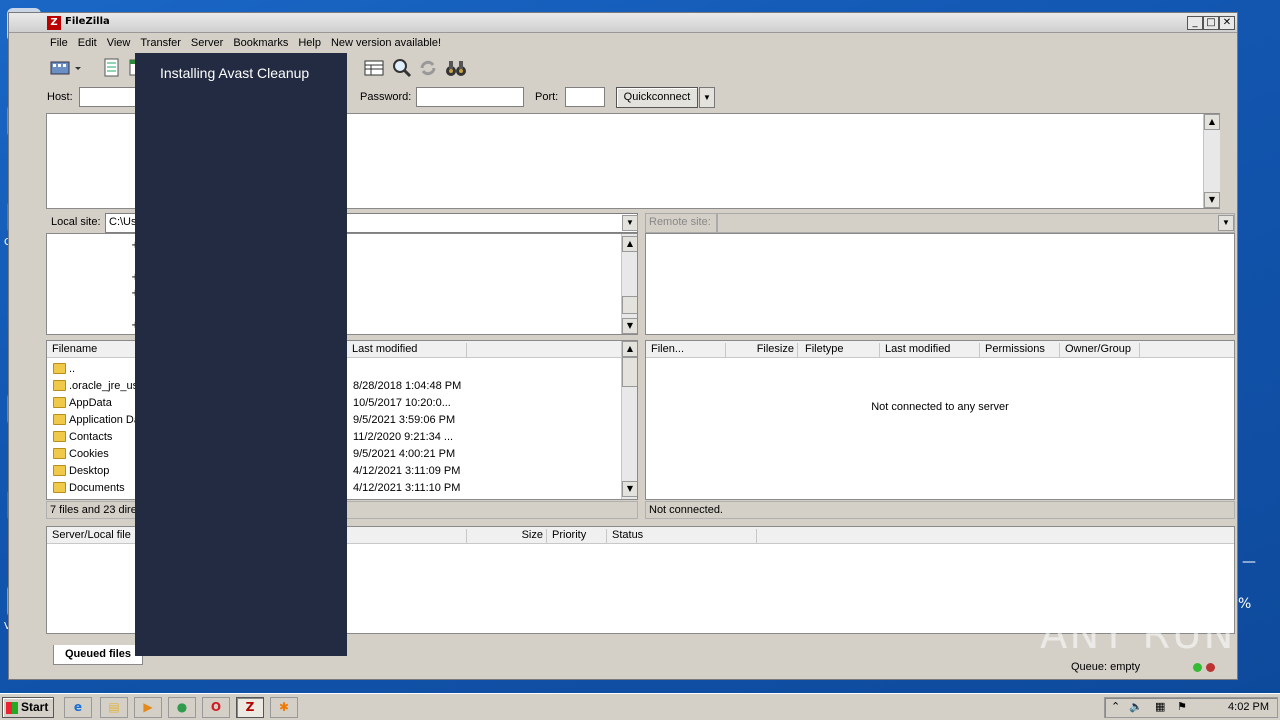  What do you see at coordinates (1020, 350) in the screenshot?
I see `column-permissions: Permissions` at bounding box center [1020, 350].